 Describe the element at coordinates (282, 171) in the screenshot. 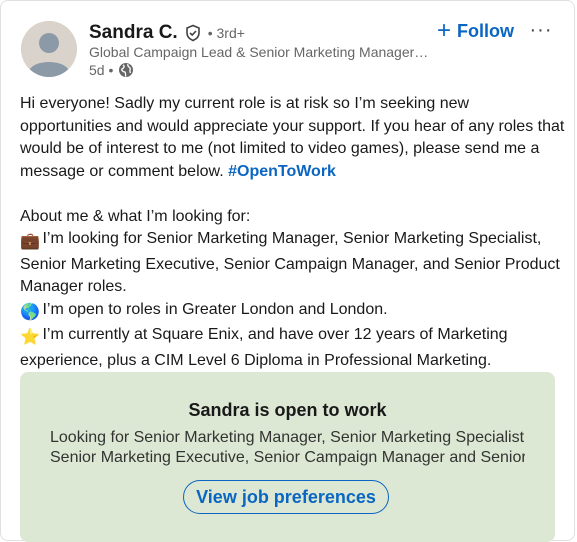

I see `hashtag-link: #OpenToWork` at that location.